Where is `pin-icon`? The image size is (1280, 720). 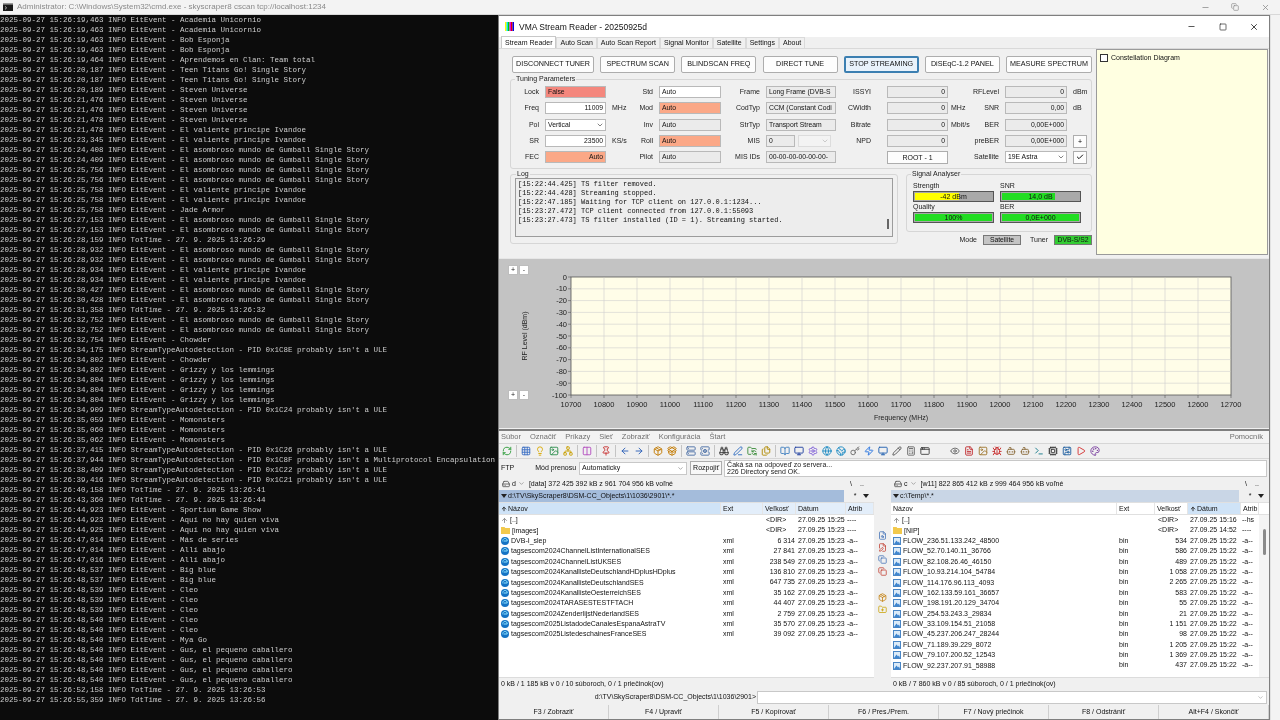 pin-icon is located at coordinates (606, 451).